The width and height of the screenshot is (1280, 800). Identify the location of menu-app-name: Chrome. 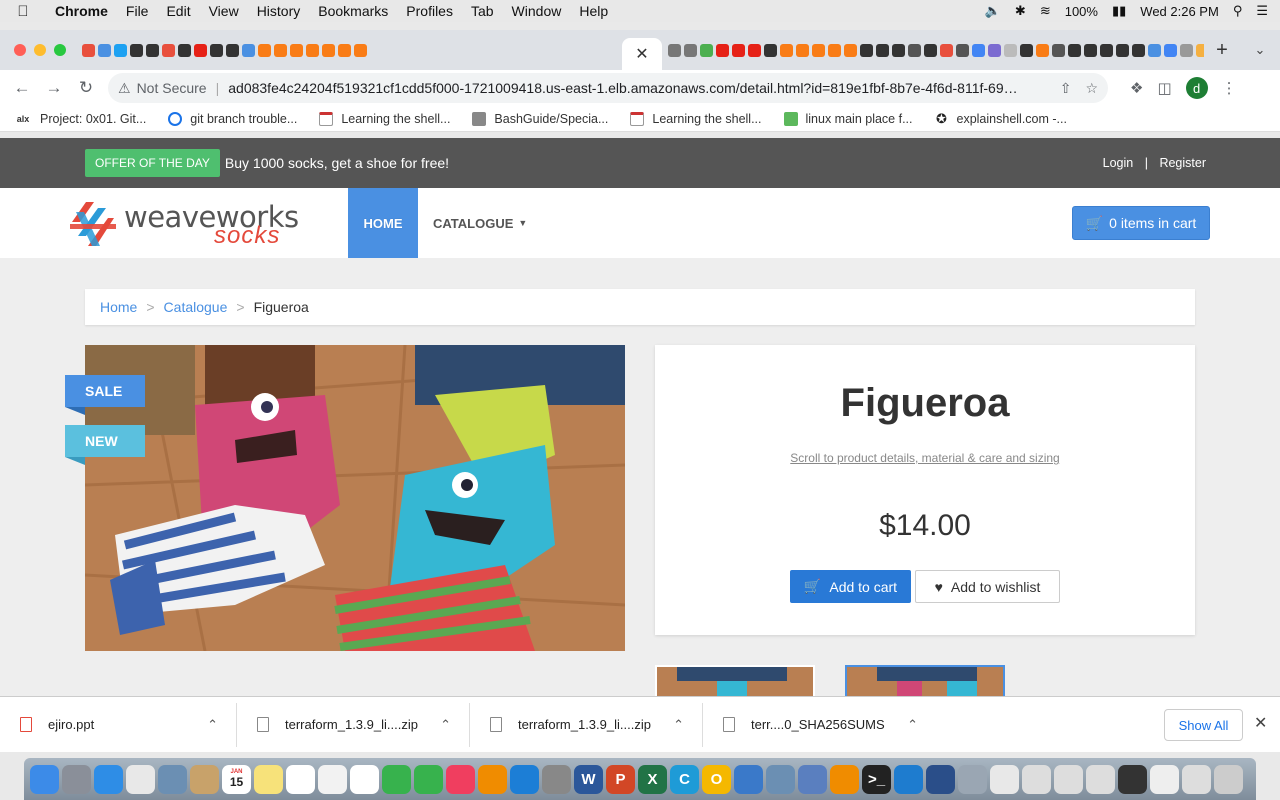
(81, 11).